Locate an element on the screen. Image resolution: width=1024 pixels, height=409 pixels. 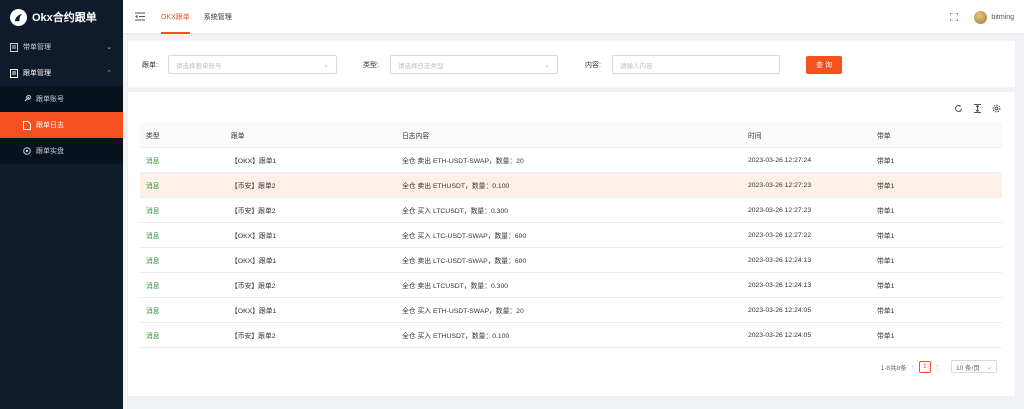
logo-icon is located at coordinates (18, 17).